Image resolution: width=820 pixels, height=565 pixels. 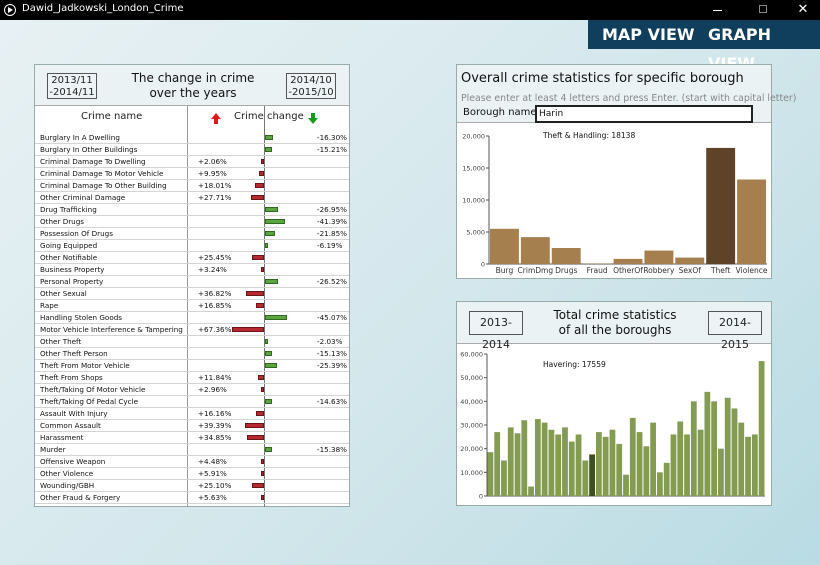 What do you see at coordinates (212, 173) in the screenshot?
I see `increase-value: +9.95%` at bounding box center [212, 173].